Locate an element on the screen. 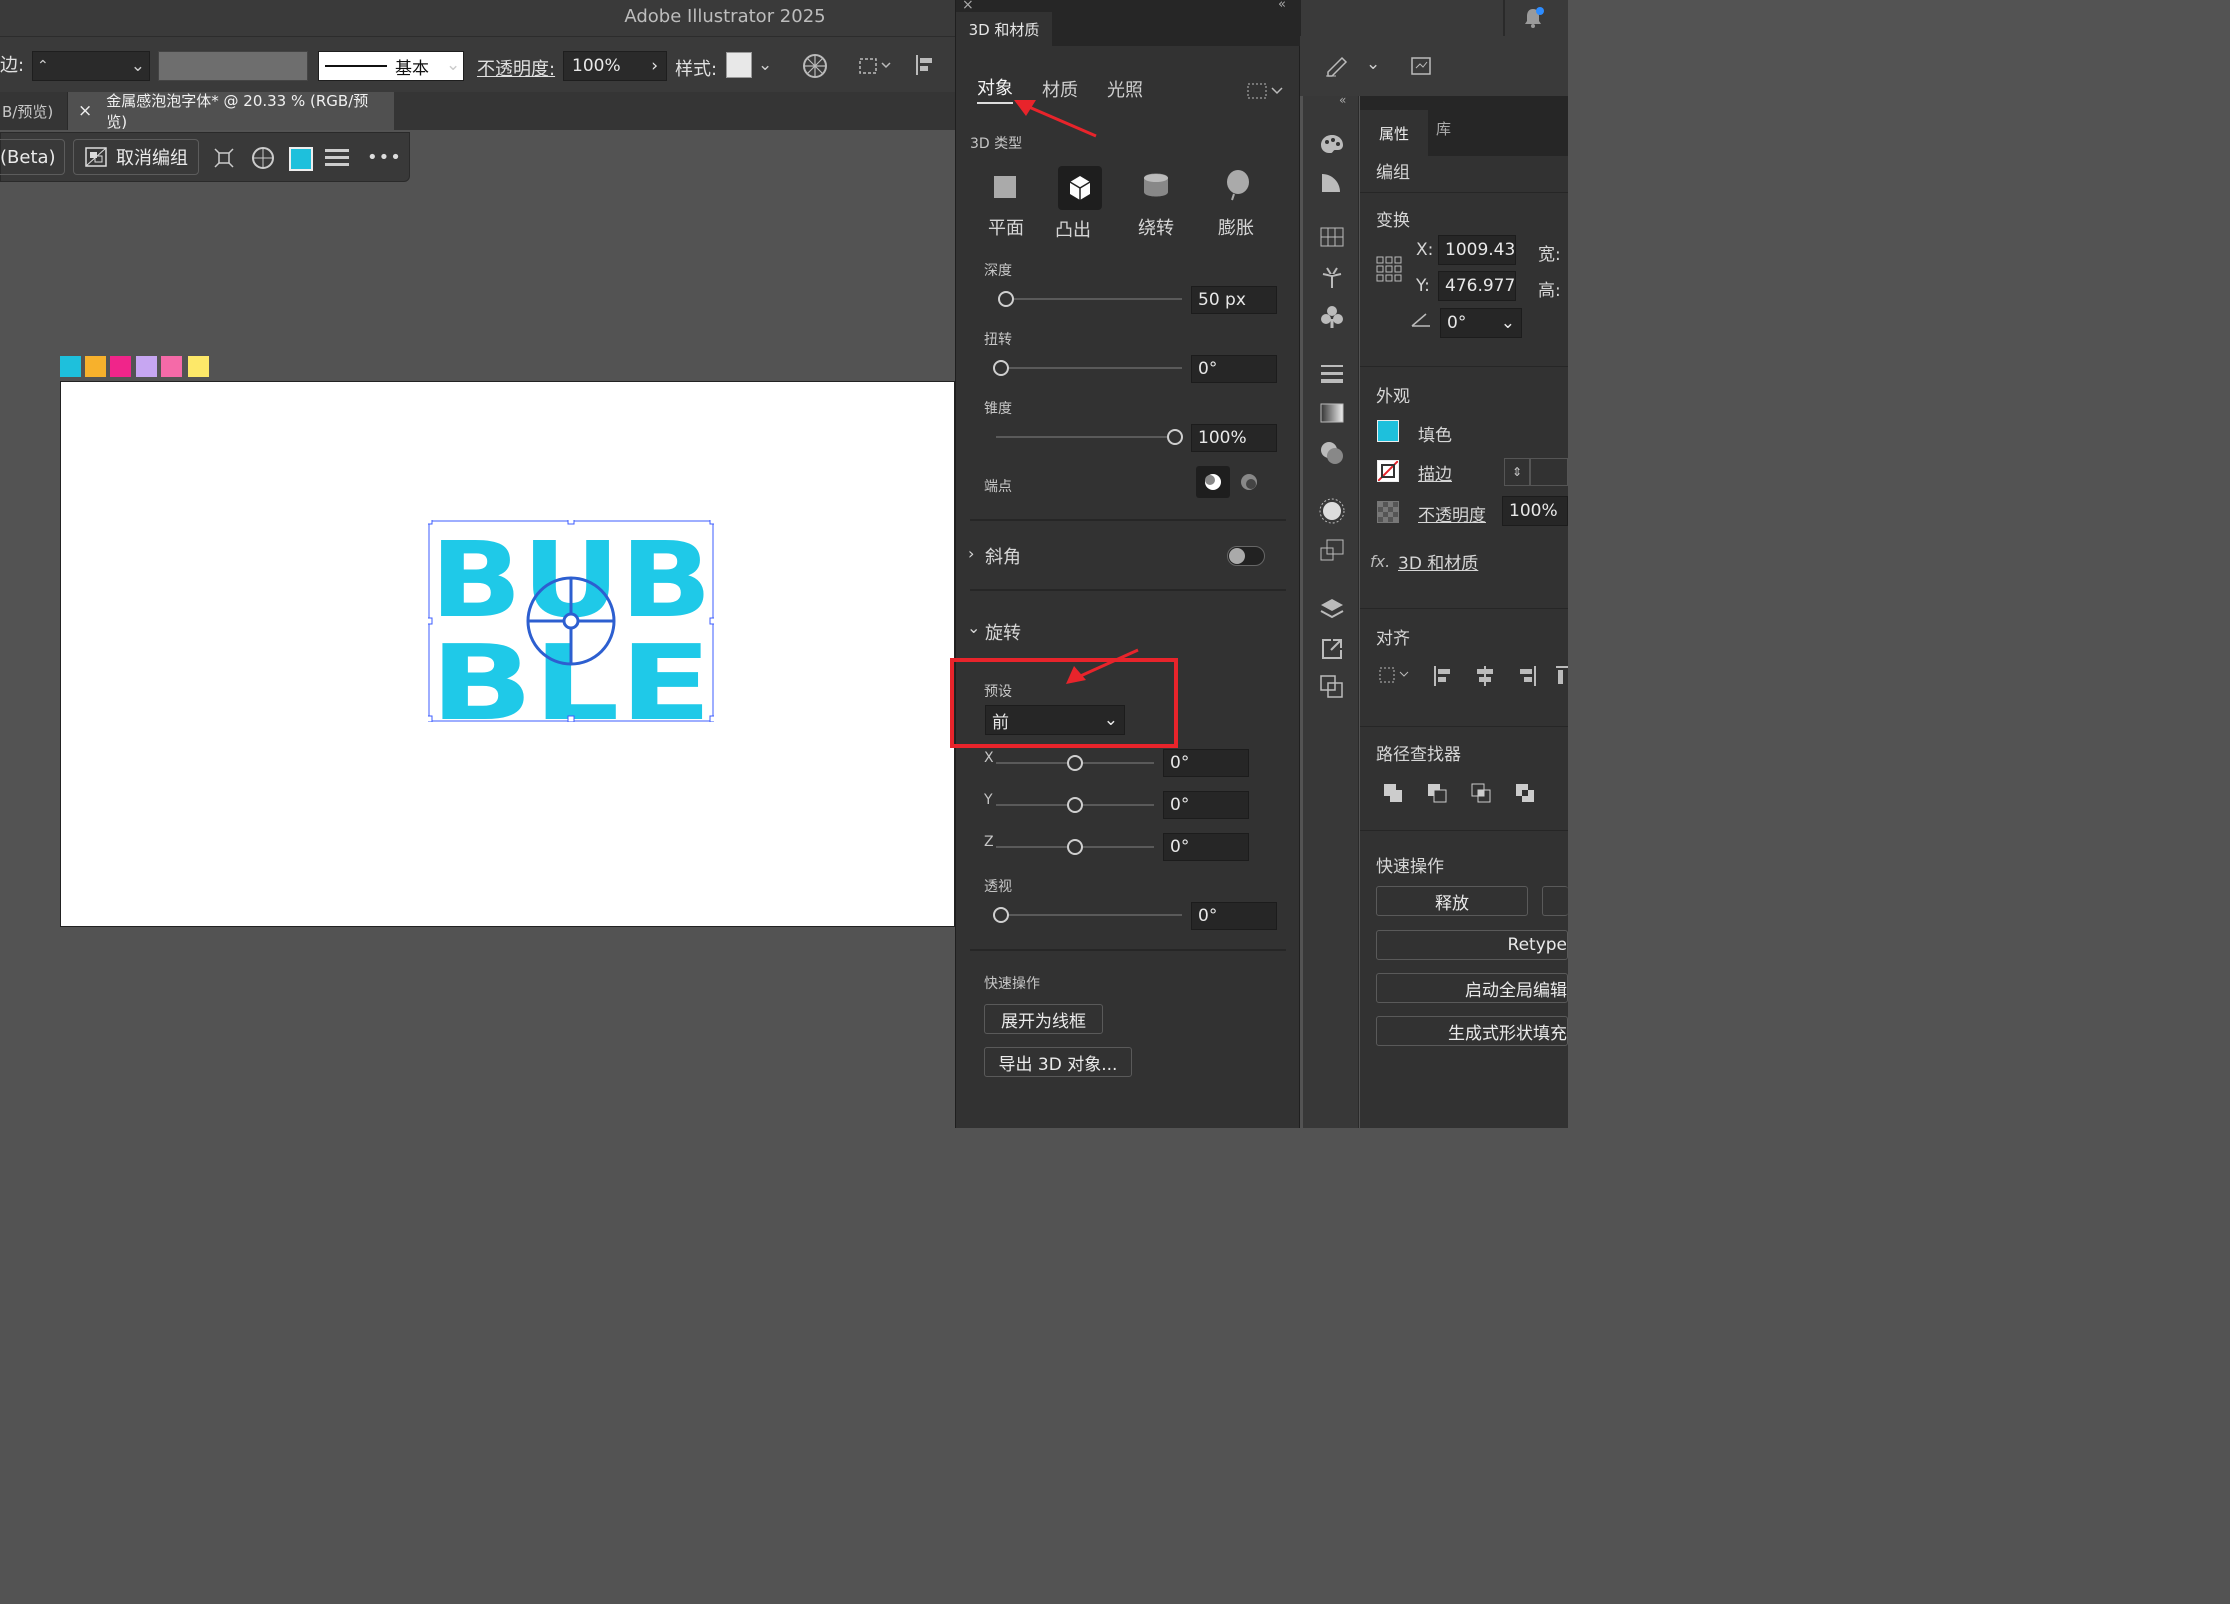 This screenshot has width=2230, height=1604. perspective-input: 0° is located at coordinates (1234, 916).